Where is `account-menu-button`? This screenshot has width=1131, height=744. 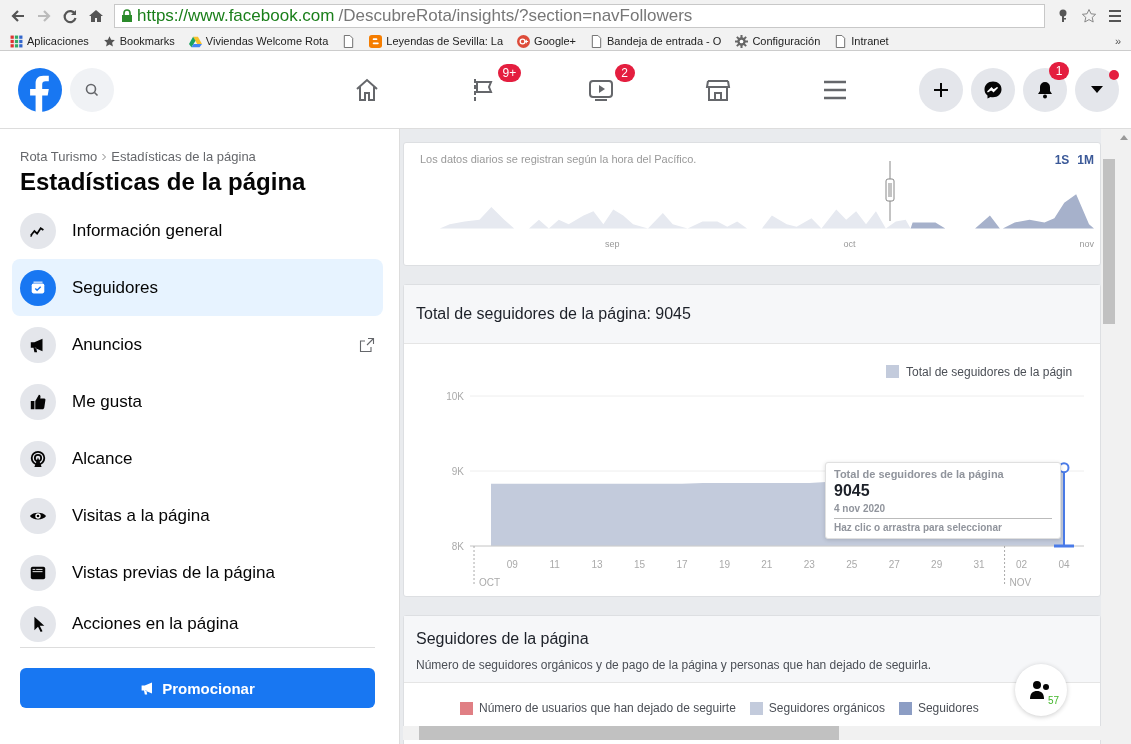 account-menu-button is located at coordinates (1097, 89).